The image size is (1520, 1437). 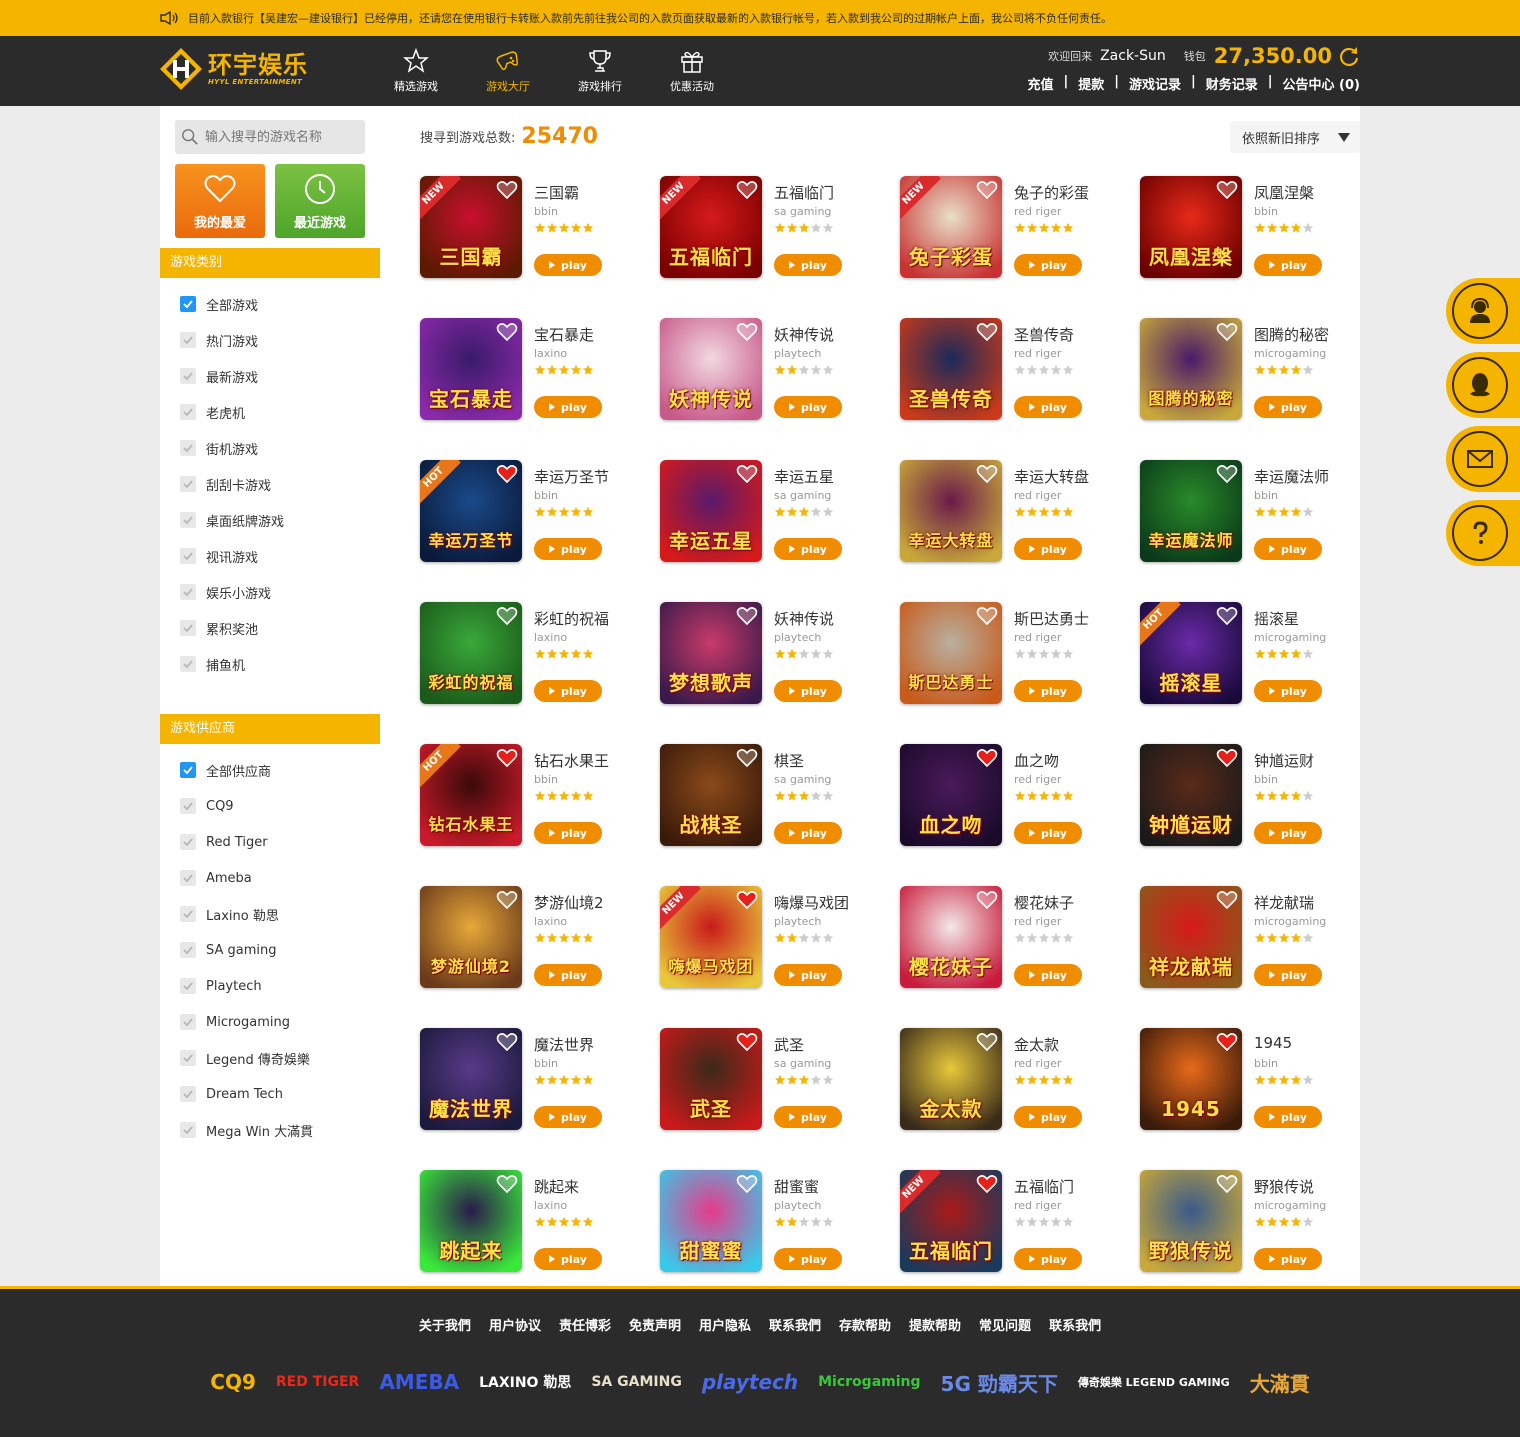 What do you see at coordinates (270, 664) in the screenshot?
I see `category-item: 捕鱼机` at bounding box center [270, 664].